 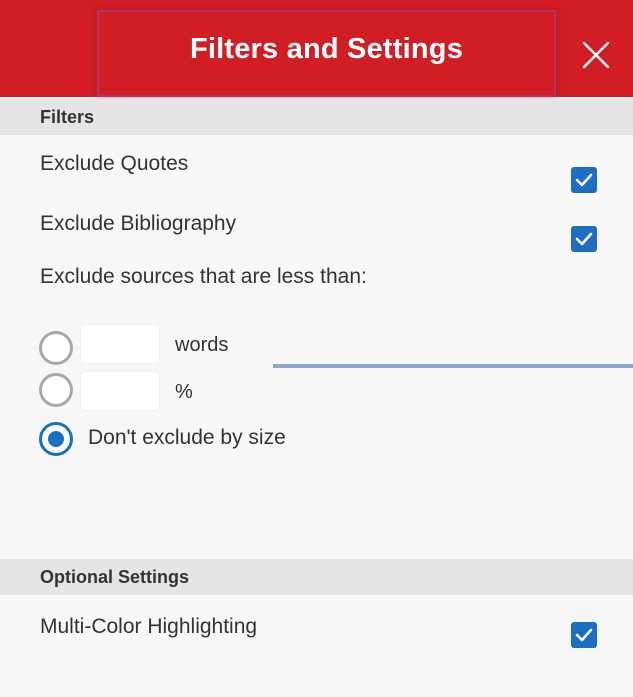 I want to click on percent-radio, so click(x=56, y=390).